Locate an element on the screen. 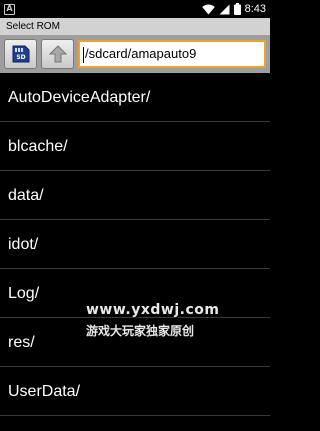 This screenshot has width=320, height=431. list-item-autodeviceadapter: AutoDeviceAdapter/ is located at coordinates (135, 97).